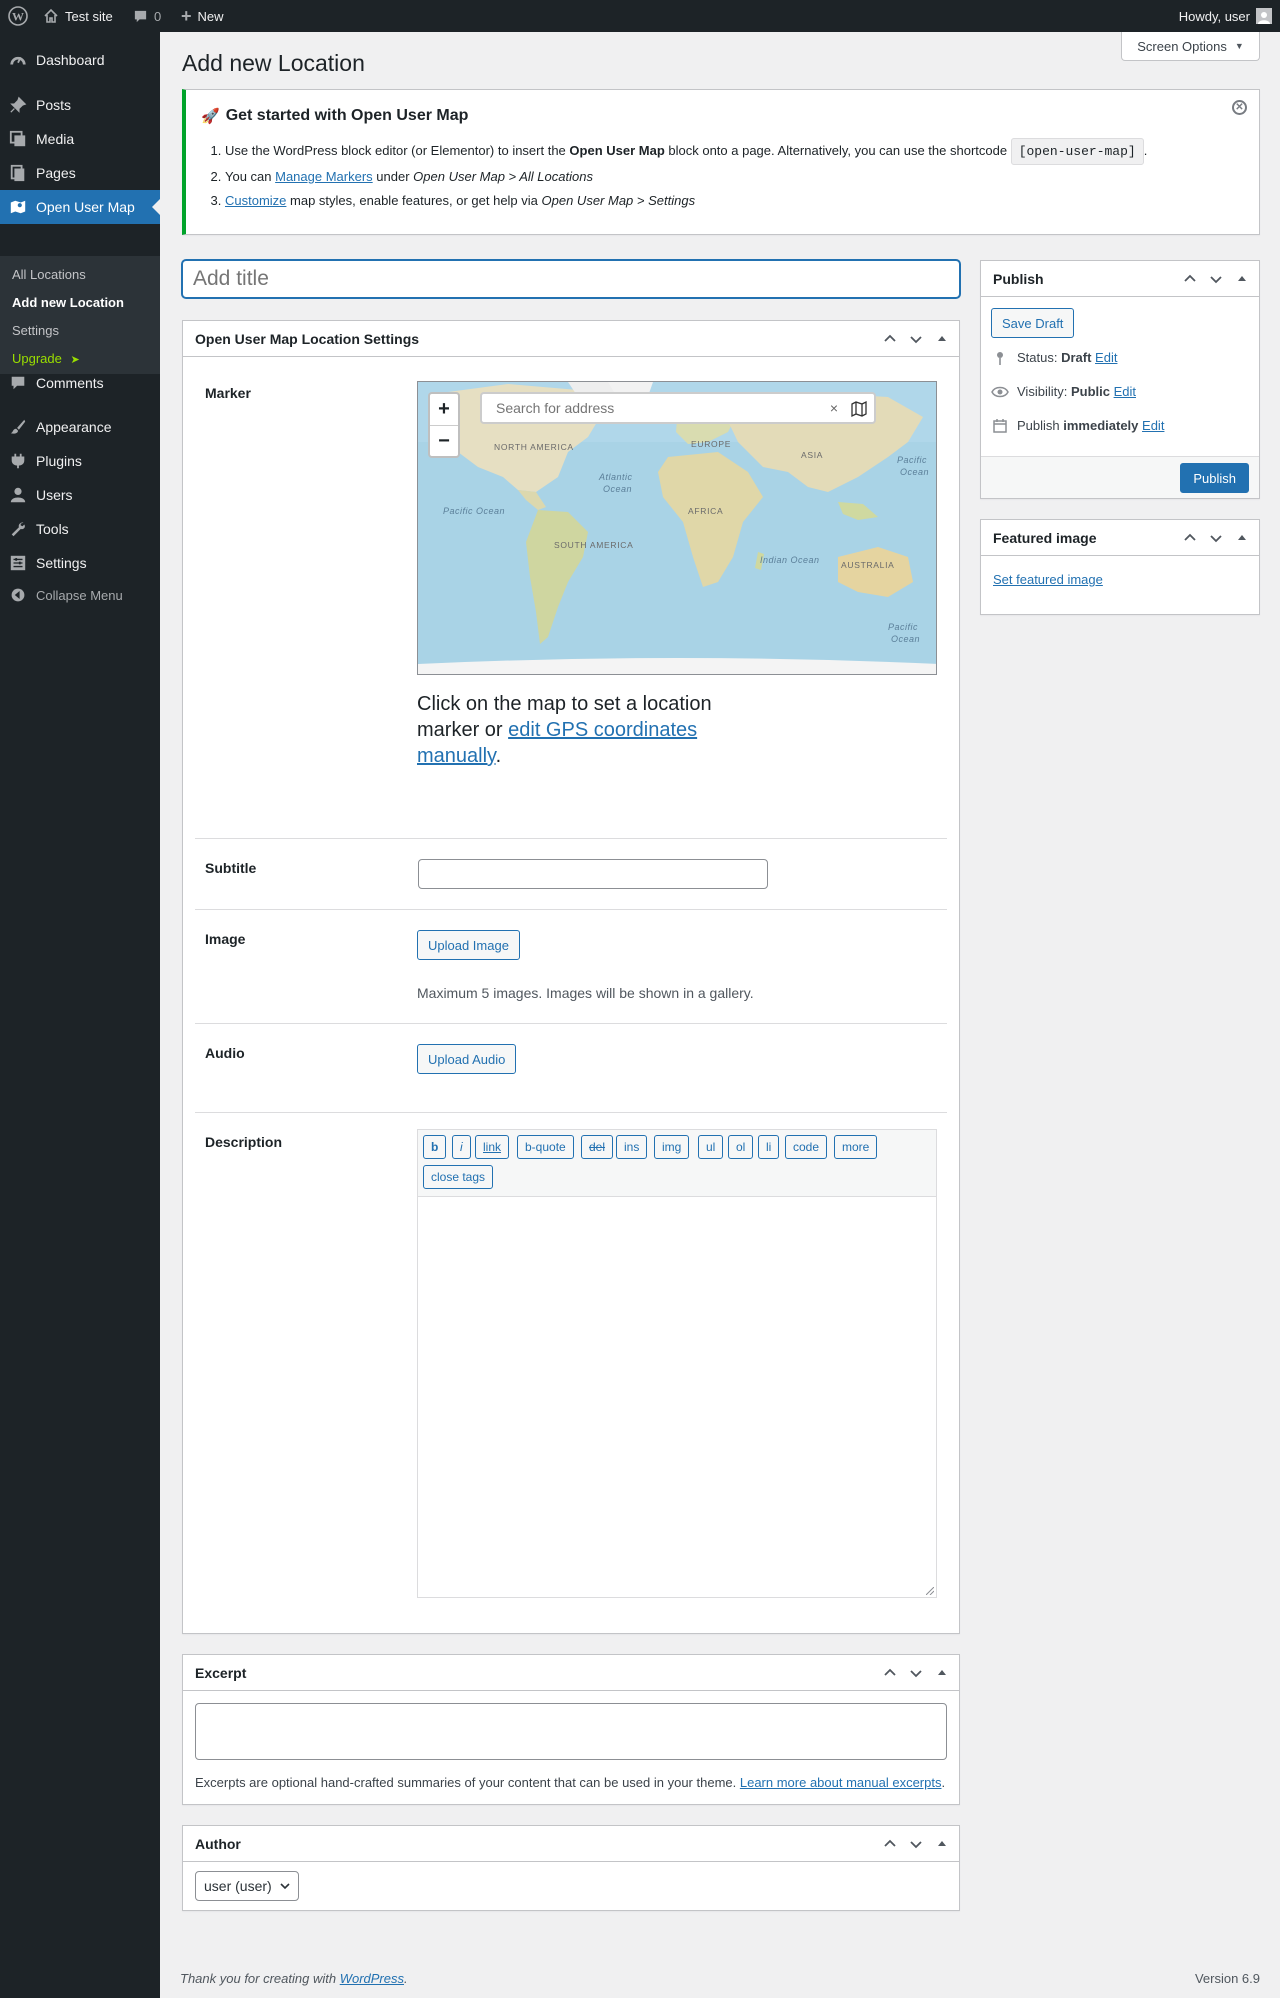  Describe the element at coordinates (1264, 16) in the screenshot. I see `avatar` at that location.